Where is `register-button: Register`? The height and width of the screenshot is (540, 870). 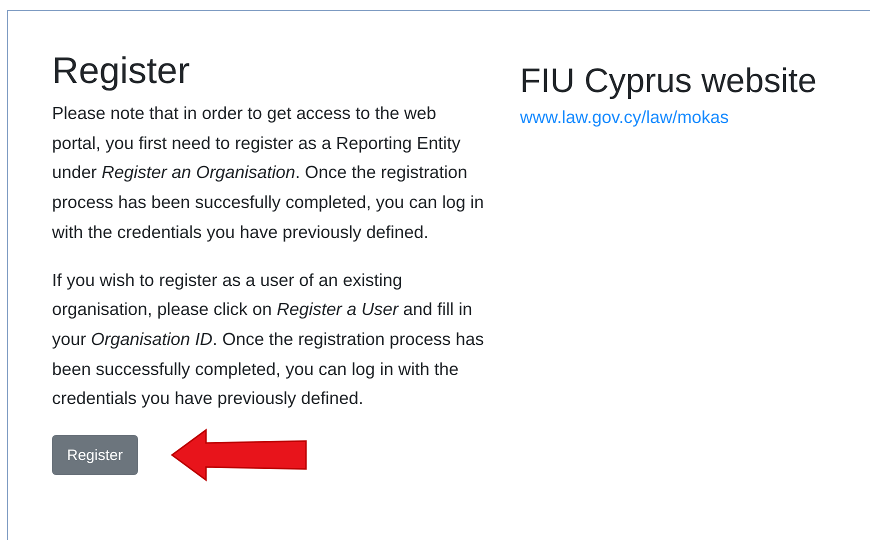
register-button: Register is located at coordinates (95, 455).